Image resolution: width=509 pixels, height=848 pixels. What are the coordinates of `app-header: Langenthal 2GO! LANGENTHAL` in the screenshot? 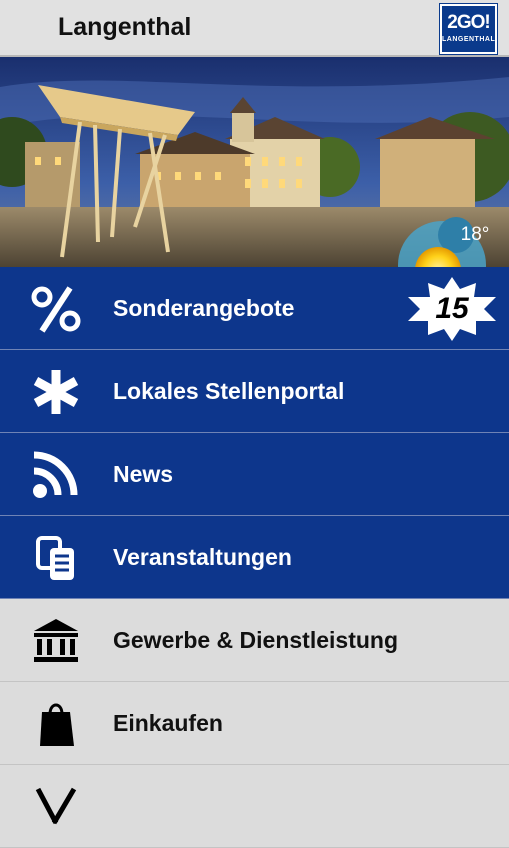 It's located at (254, 28).